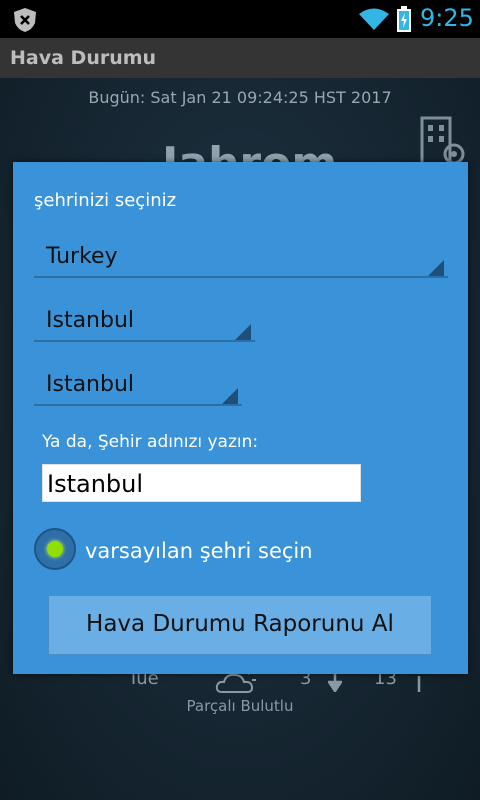 This screenshot has height=800, width=480. What do you see at coordinates (404, 19) in the screenshot?
I see `battery-charging-icon` at bounding box center [404, 19].